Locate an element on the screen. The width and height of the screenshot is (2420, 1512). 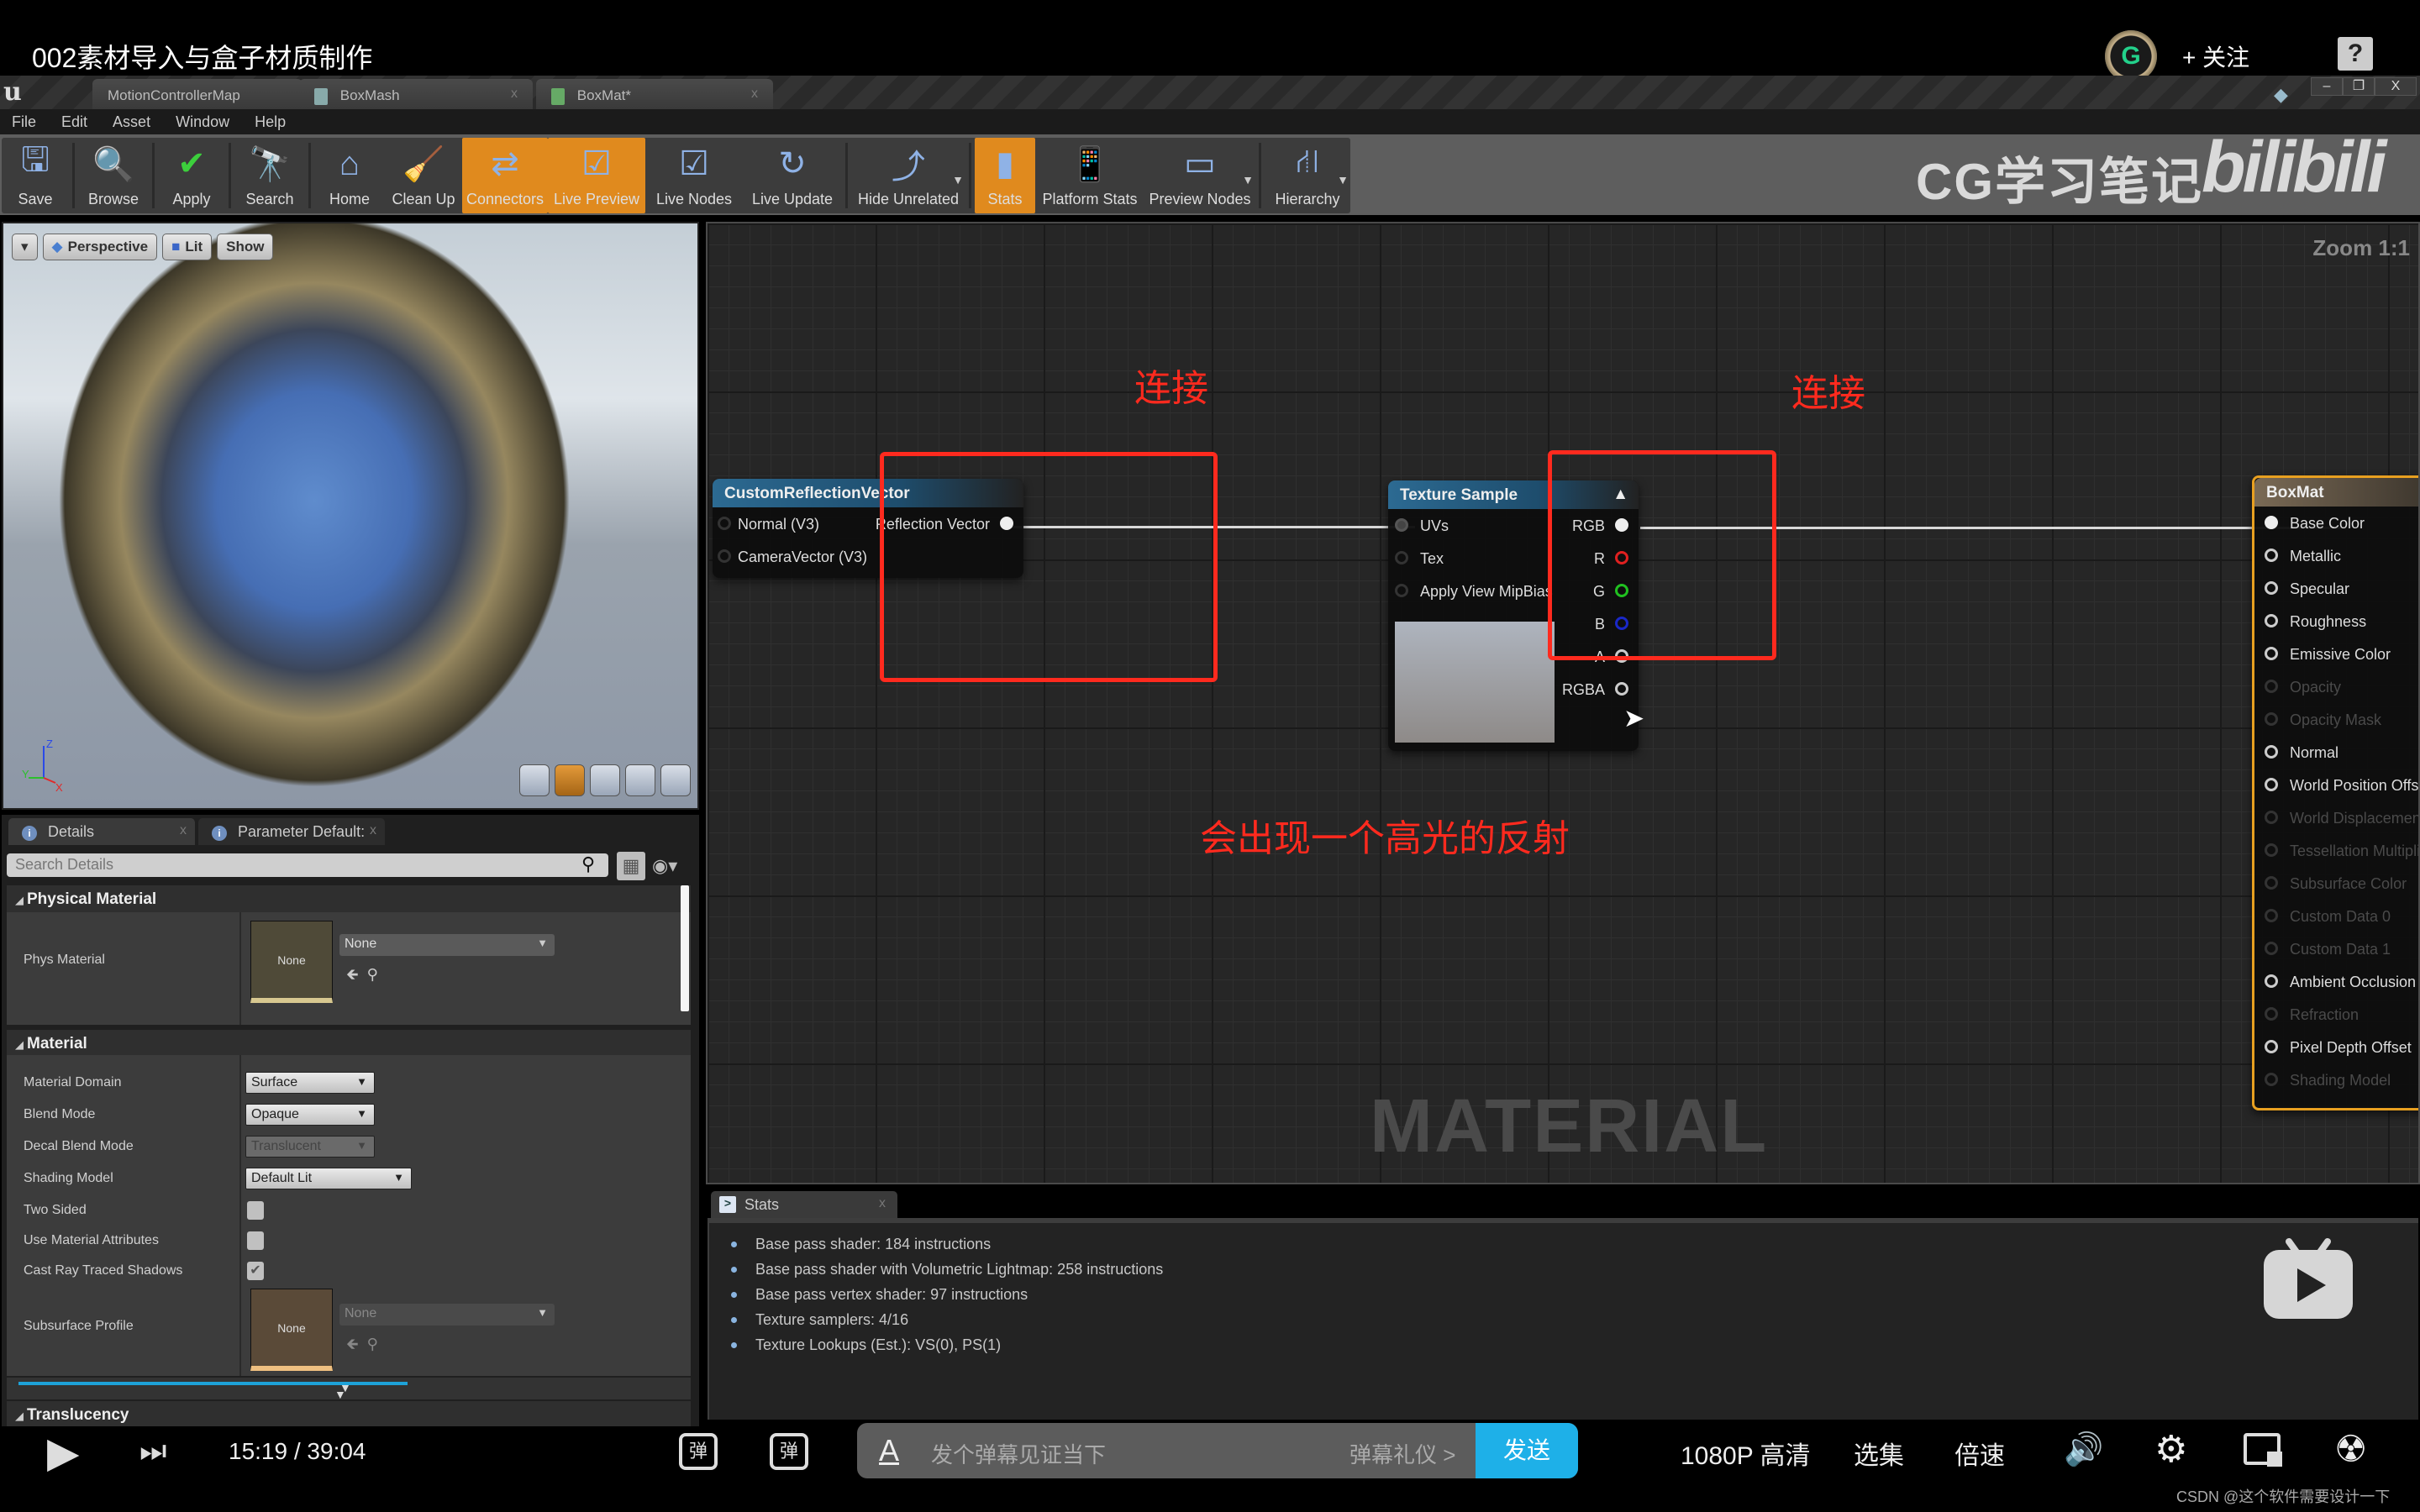
details-scrollbar is located at coordinates (685, 948).